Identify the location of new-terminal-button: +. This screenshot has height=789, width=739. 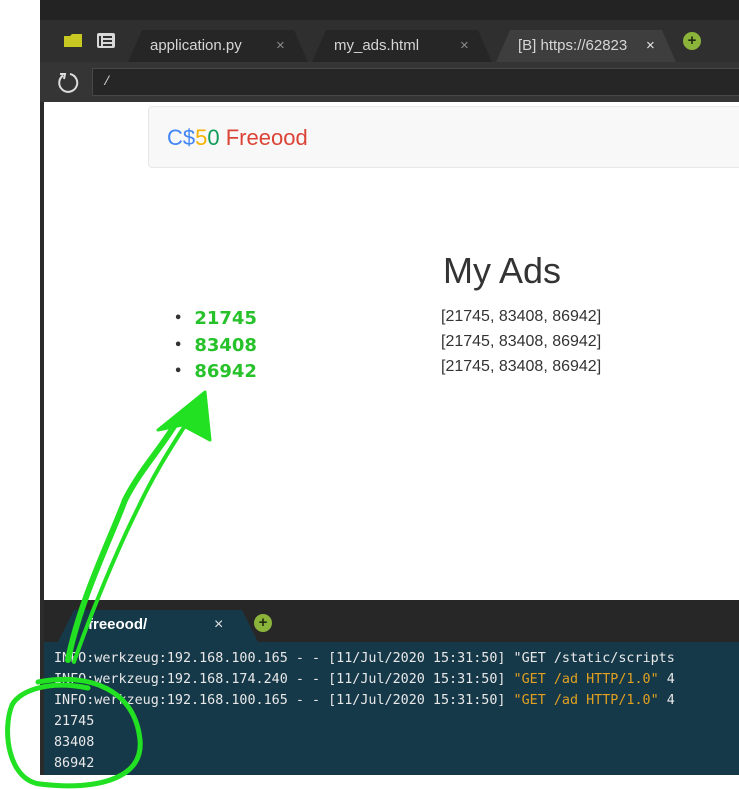
(263, 623).